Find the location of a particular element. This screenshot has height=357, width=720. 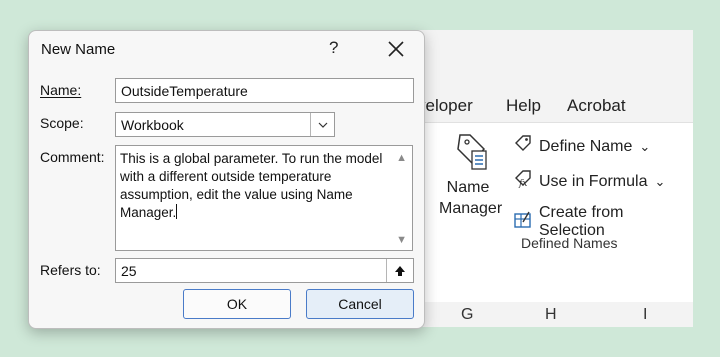

scroll-up-icon: ▲ is located at coordinates (401, 158).